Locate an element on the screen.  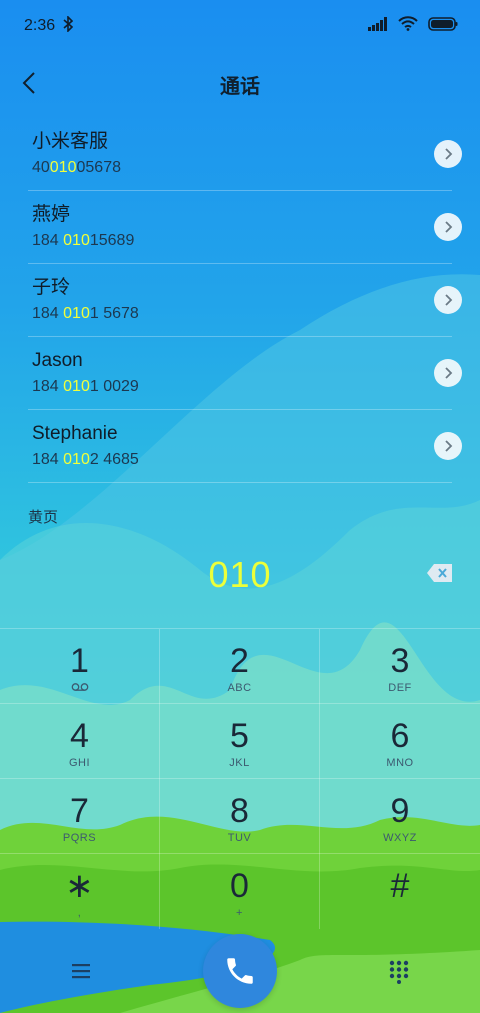
key-digit: ∗ is located at coordinates (79, 886).